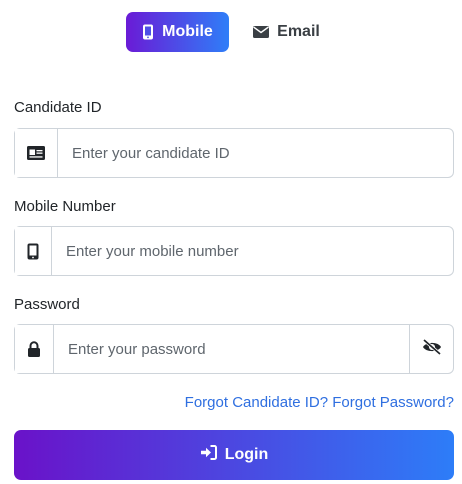 The image size is (462, 484). I want to click on mobile-number-input, so click(252, 251).